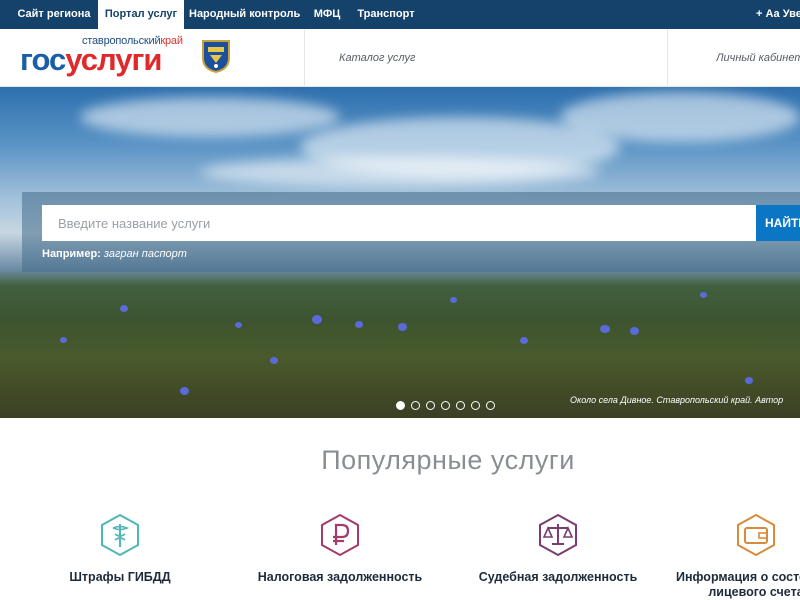  I want to click on search-hint: Например: загран паспорт, so click(114, 254).